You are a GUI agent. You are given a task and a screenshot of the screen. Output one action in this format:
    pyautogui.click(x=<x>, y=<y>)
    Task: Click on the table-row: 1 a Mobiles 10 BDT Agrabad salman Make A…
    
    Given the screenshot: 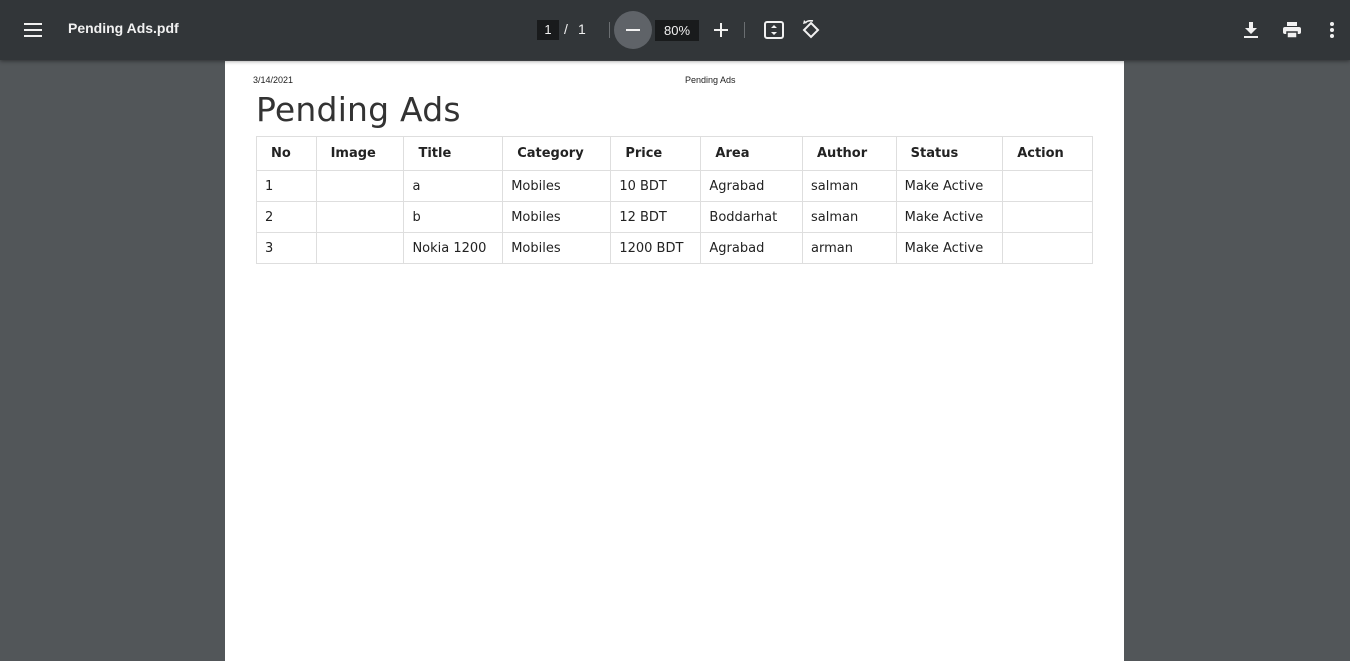 What is the action you would take?
    pyautogui.click(x=674, y=186)
    